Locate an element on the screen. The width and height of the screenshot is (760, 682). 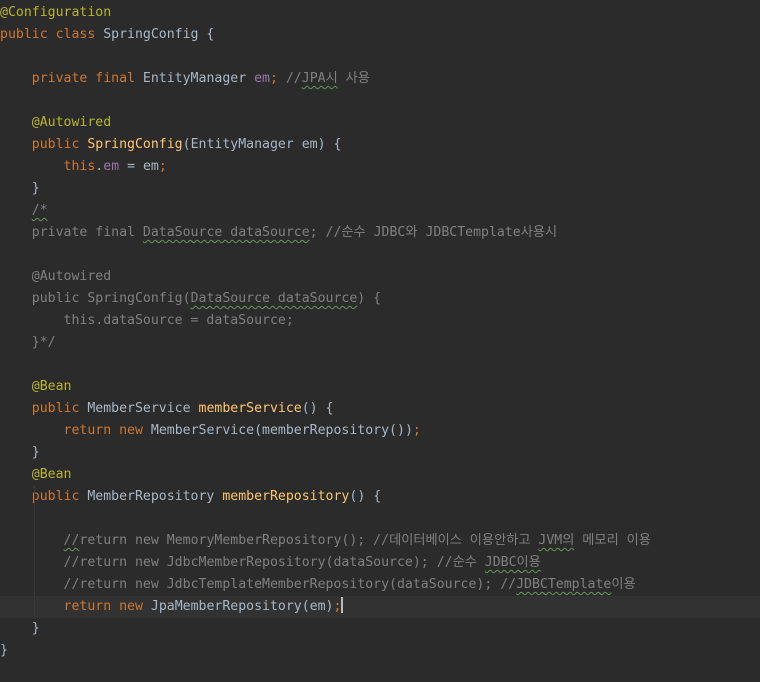
code-token: SpringConfig is located at coordinates (135, 144).